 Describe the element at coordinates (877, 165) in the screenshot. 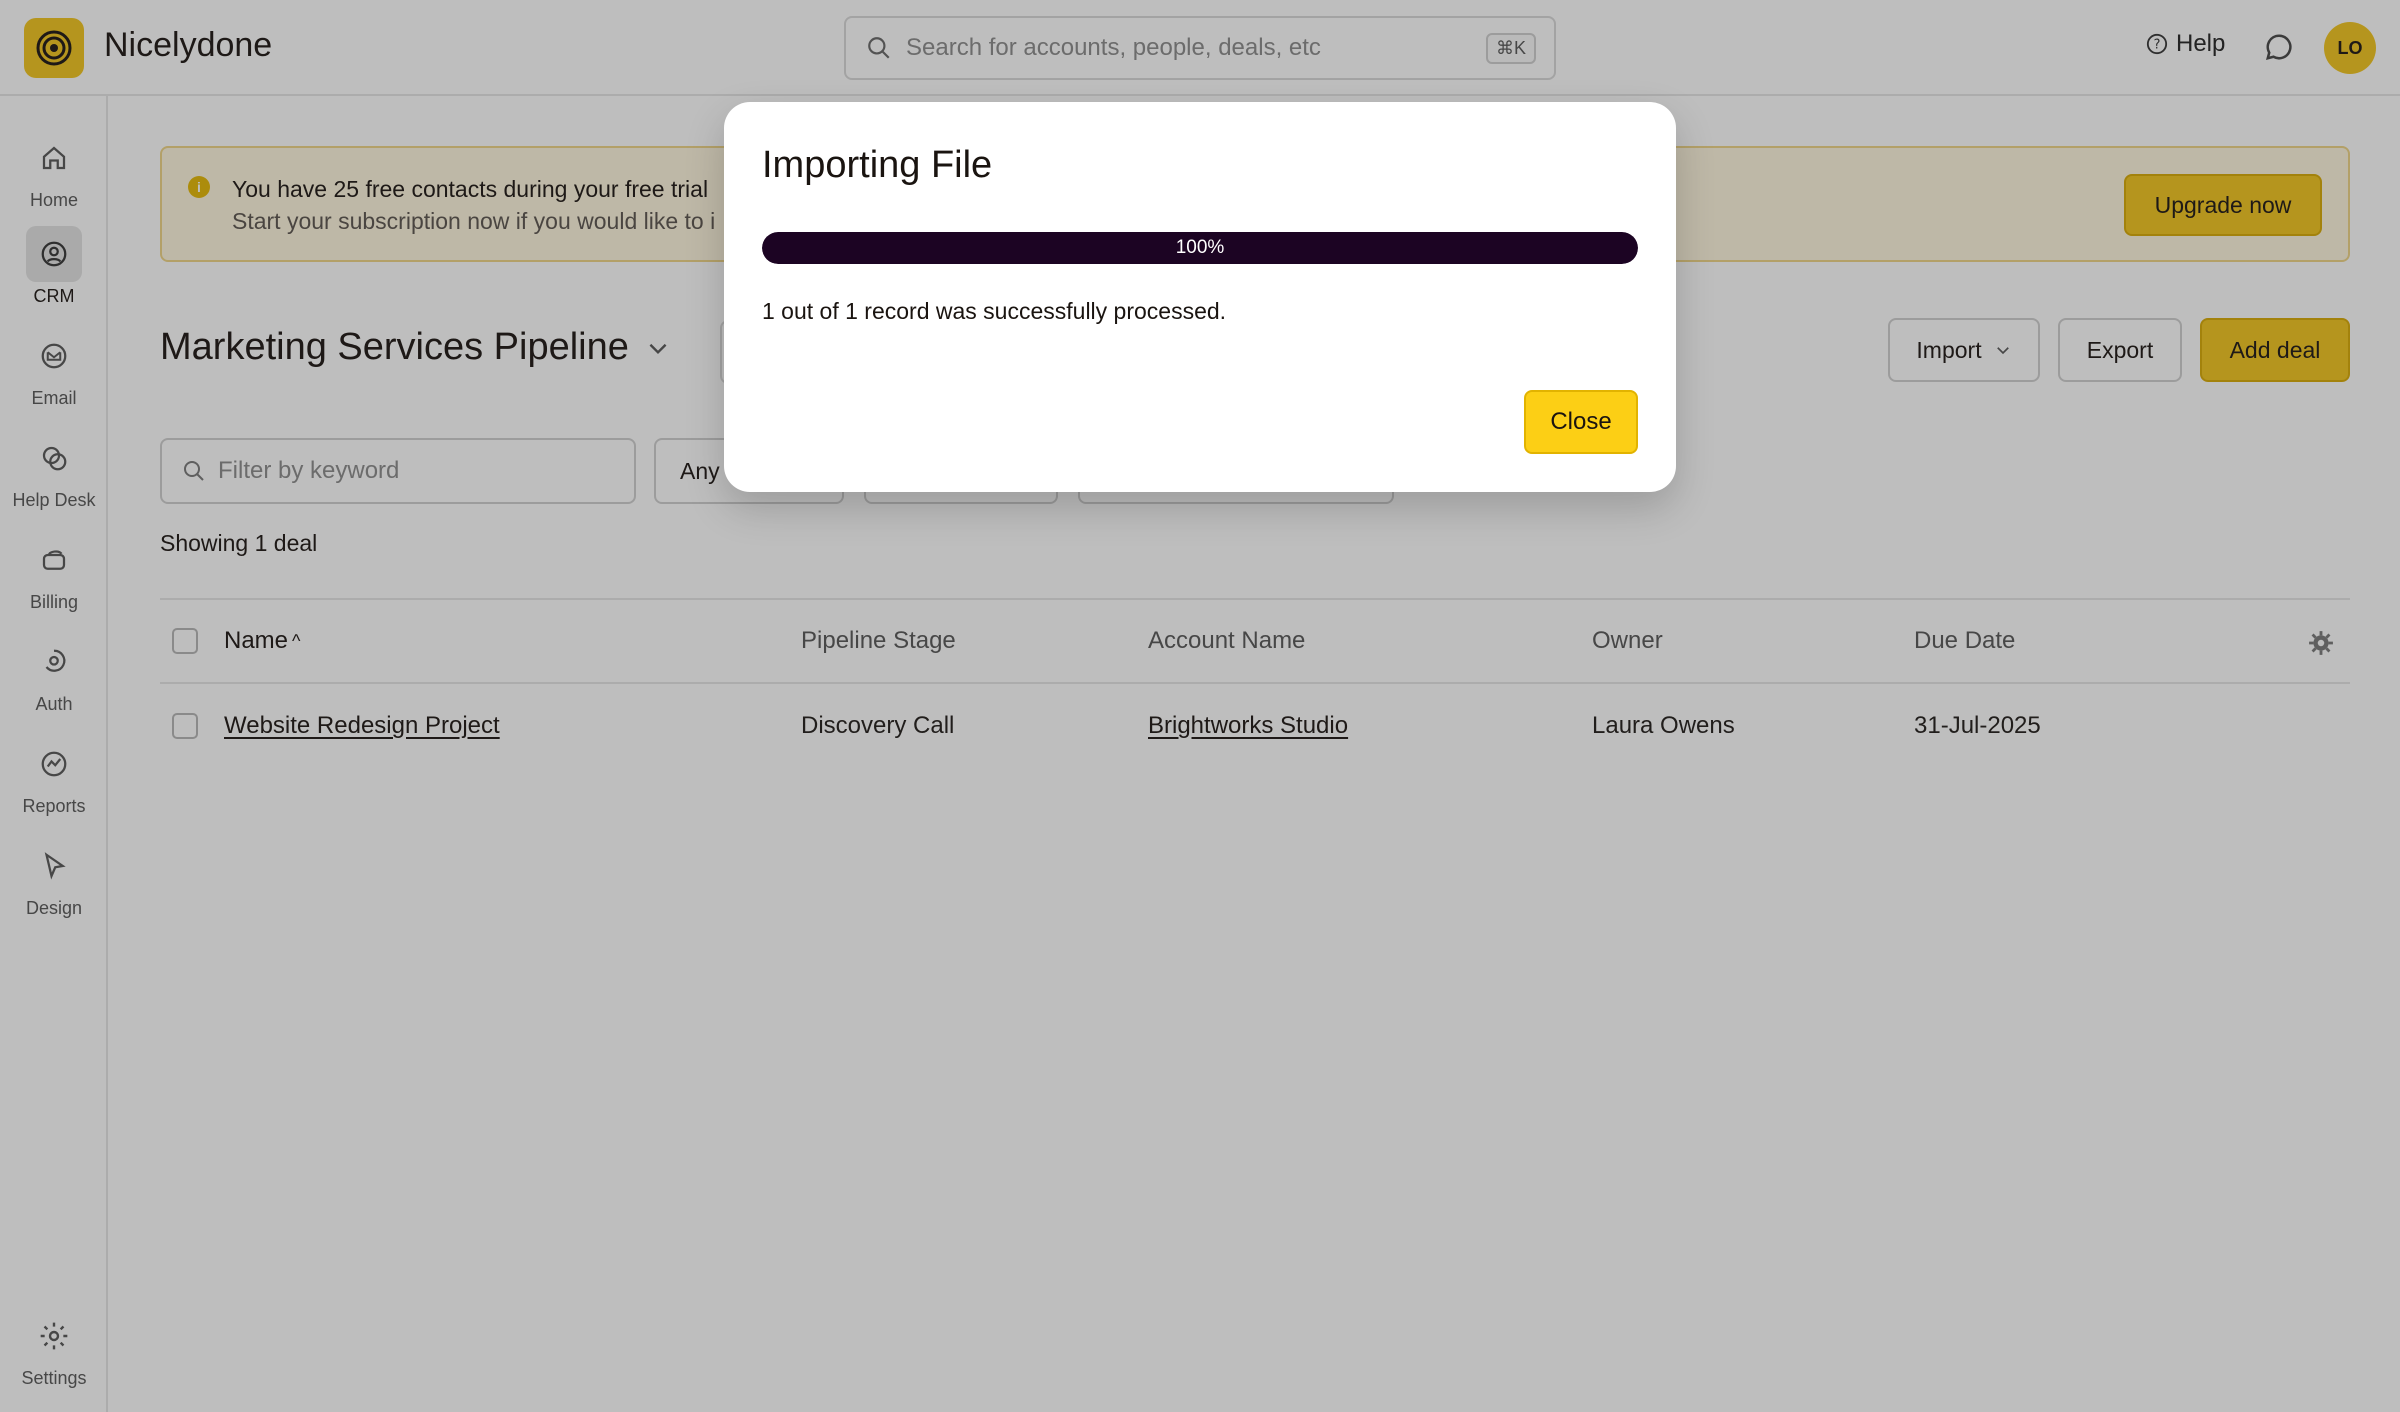

I see `dialog-title: Importing File` at that location.